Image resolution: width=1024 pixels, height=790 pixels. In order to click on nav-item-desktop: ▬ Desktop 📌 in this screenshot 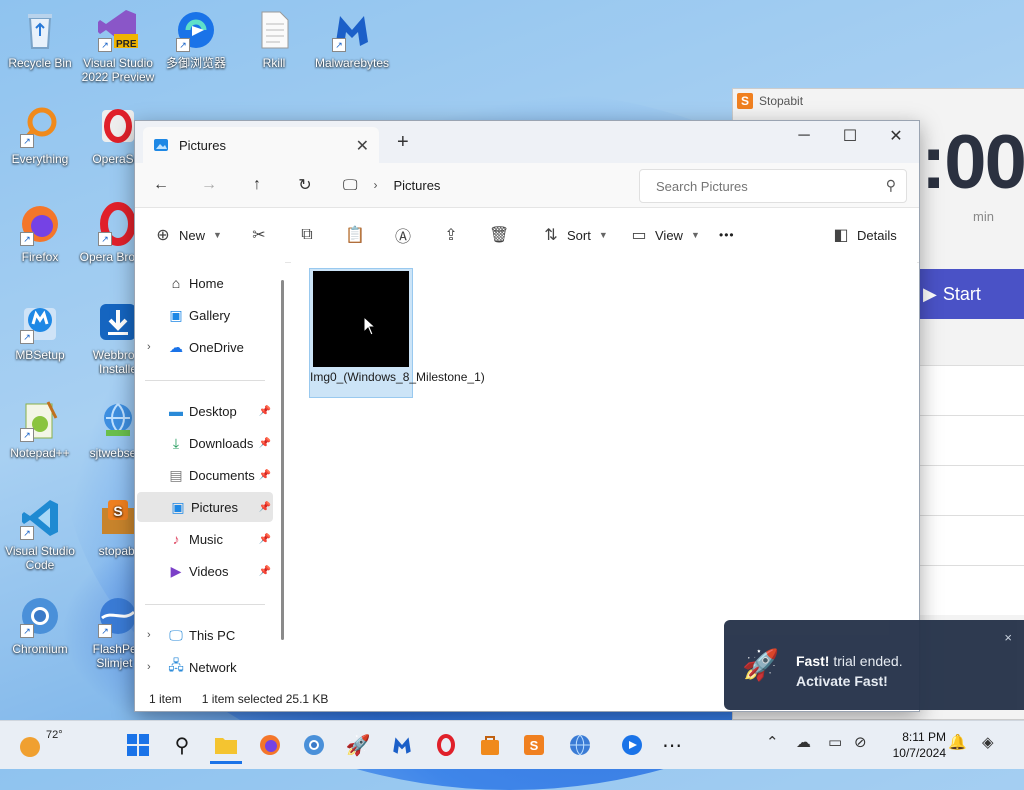, I will do `click(204, 411)`.